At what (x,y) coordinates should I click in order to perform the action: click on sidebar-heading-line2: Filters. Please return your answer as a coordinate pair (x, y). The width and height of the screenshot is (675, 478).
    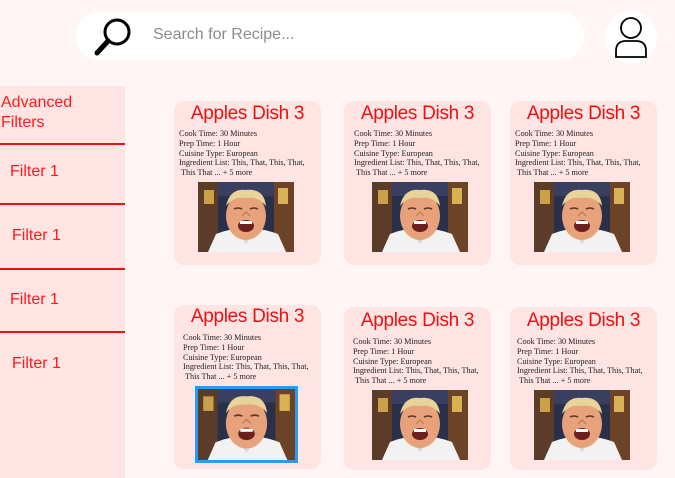
    Looking at the image, I should click on (23, 122).